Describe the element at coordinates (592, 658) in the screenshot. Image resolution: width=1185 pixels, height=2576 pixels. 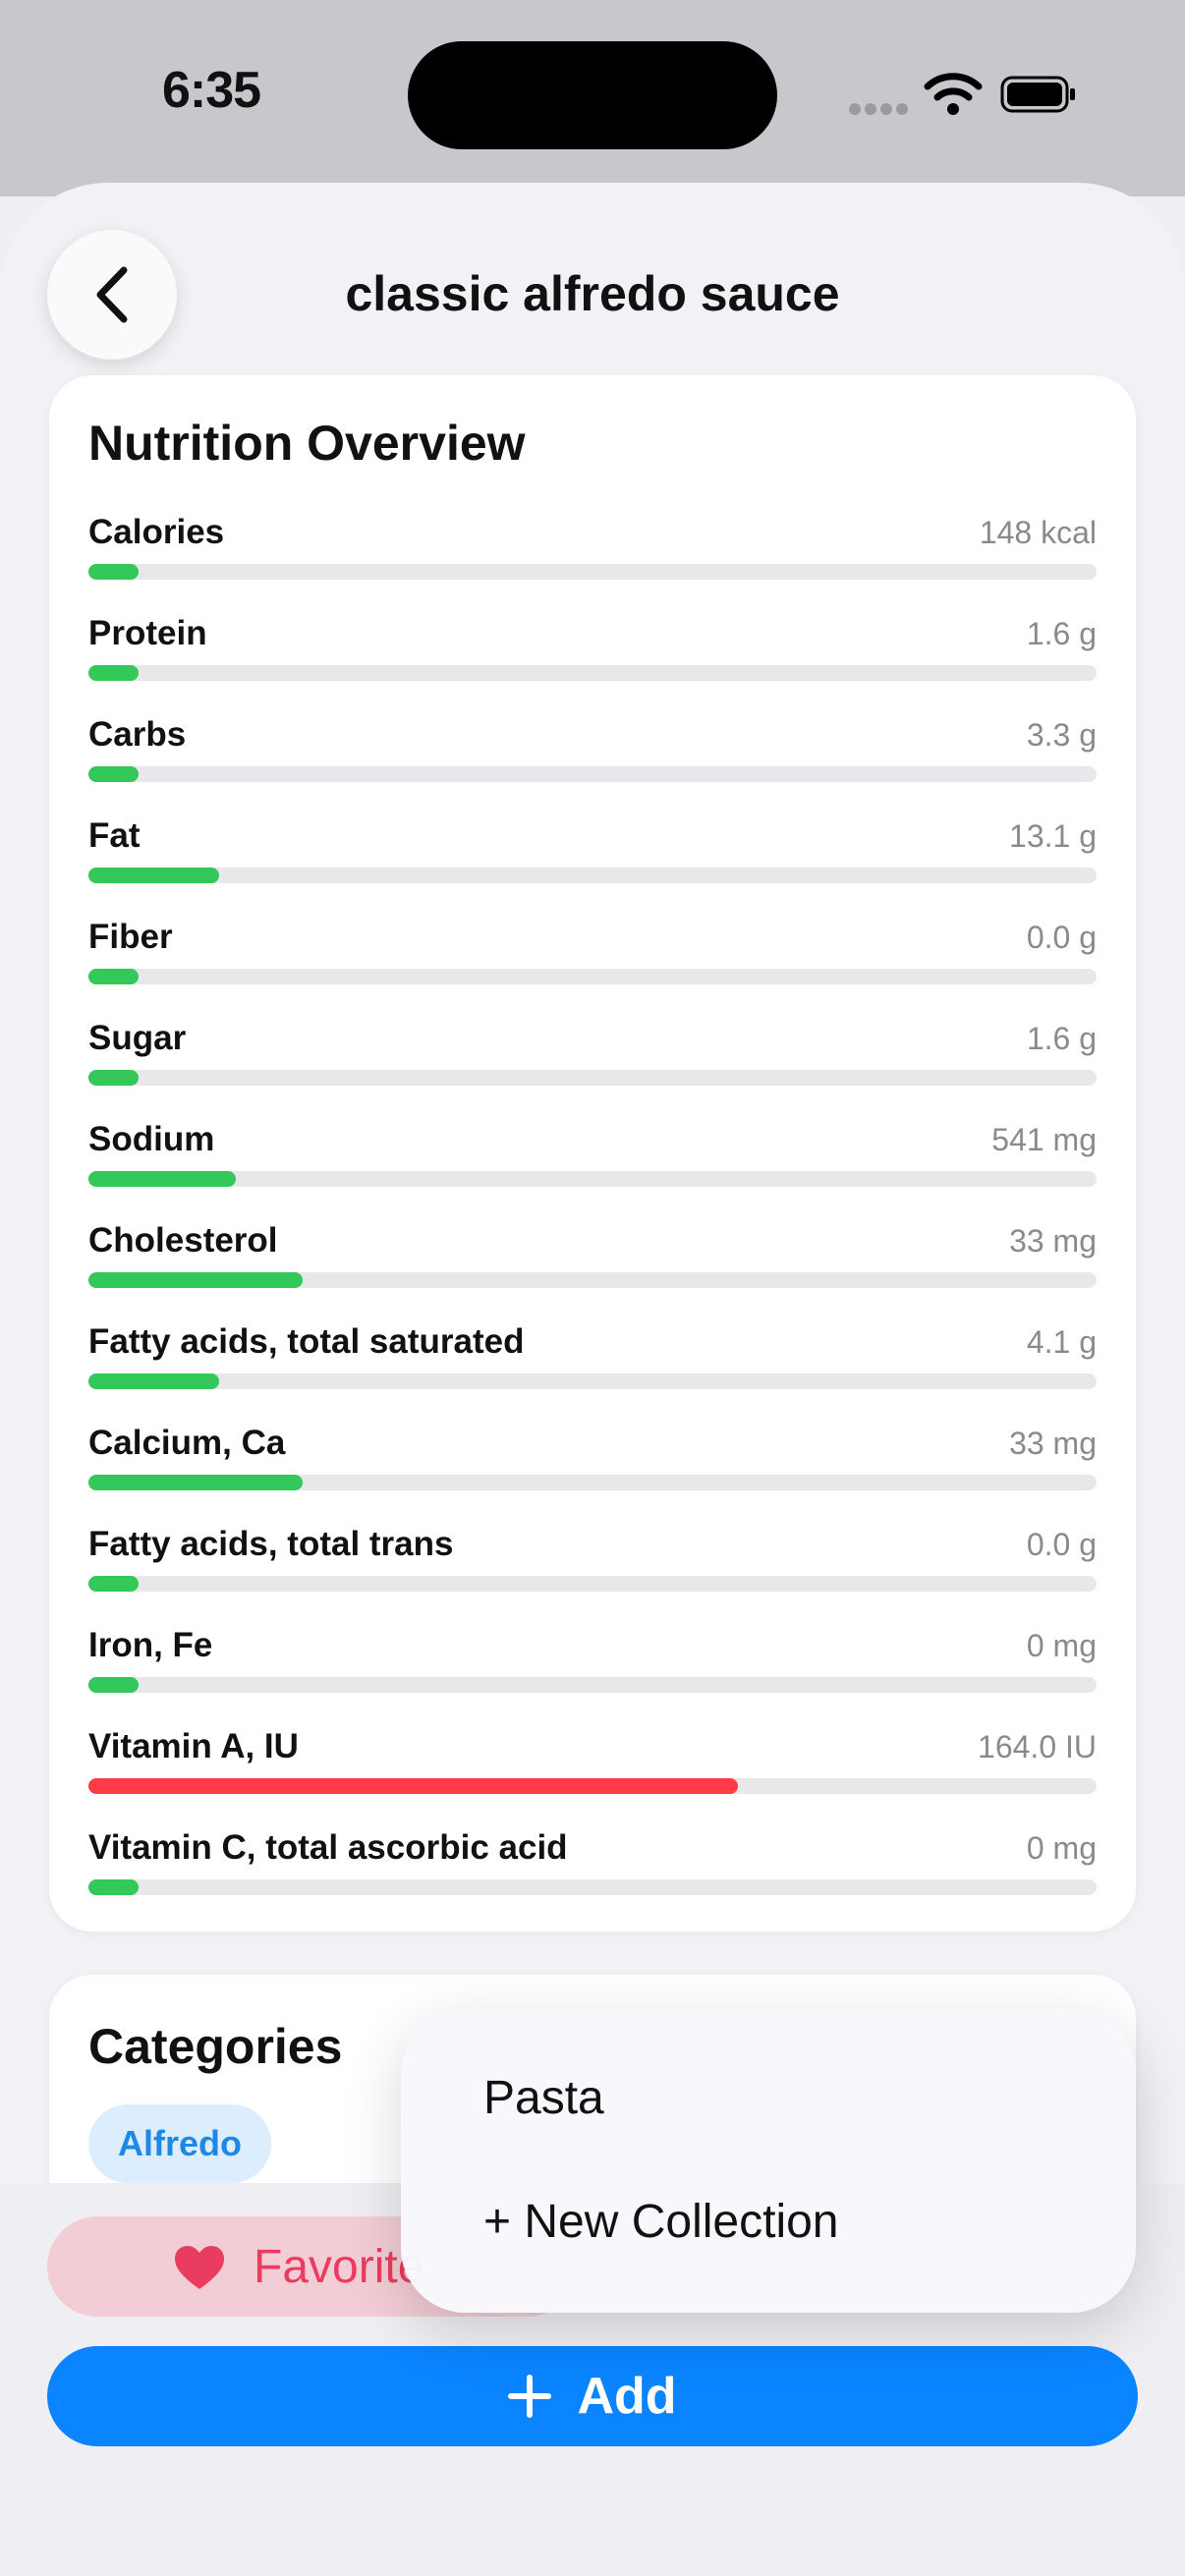
I see `nutrient-row: Protein 1.6 g` at that location.